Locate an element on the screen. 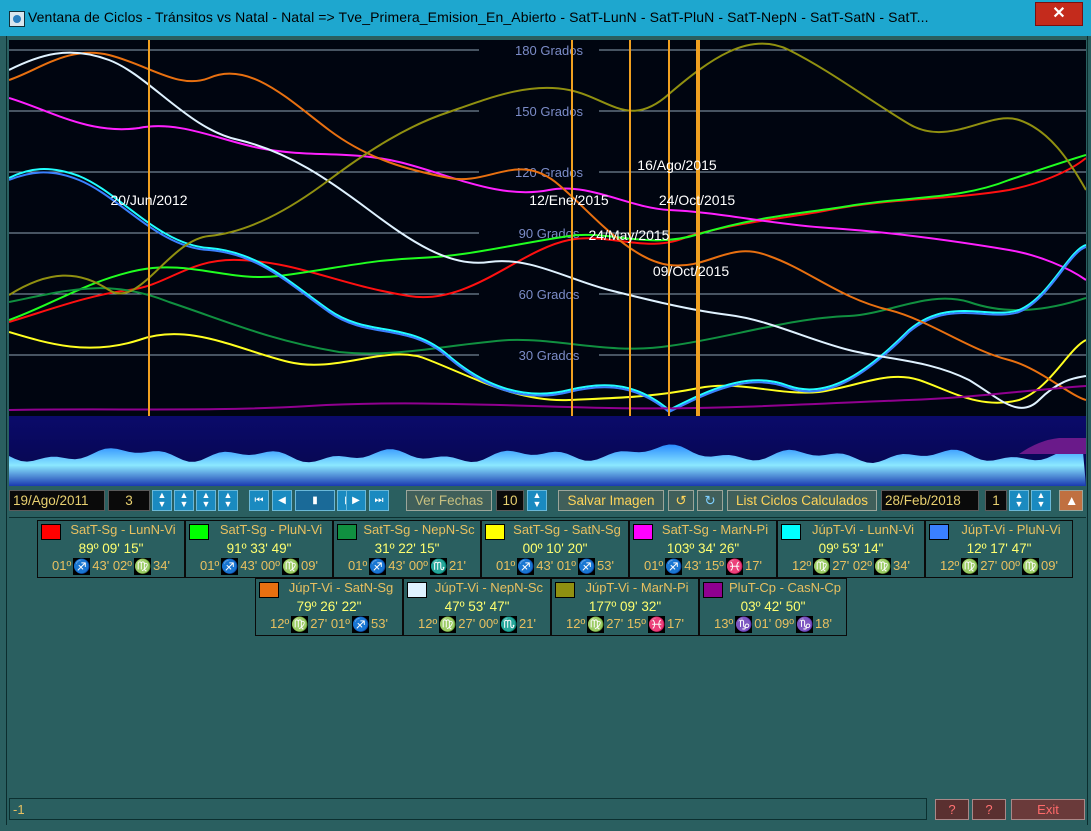  card-name: SatT-Sg - PluN-Vi is located at coordinates (271, 529).